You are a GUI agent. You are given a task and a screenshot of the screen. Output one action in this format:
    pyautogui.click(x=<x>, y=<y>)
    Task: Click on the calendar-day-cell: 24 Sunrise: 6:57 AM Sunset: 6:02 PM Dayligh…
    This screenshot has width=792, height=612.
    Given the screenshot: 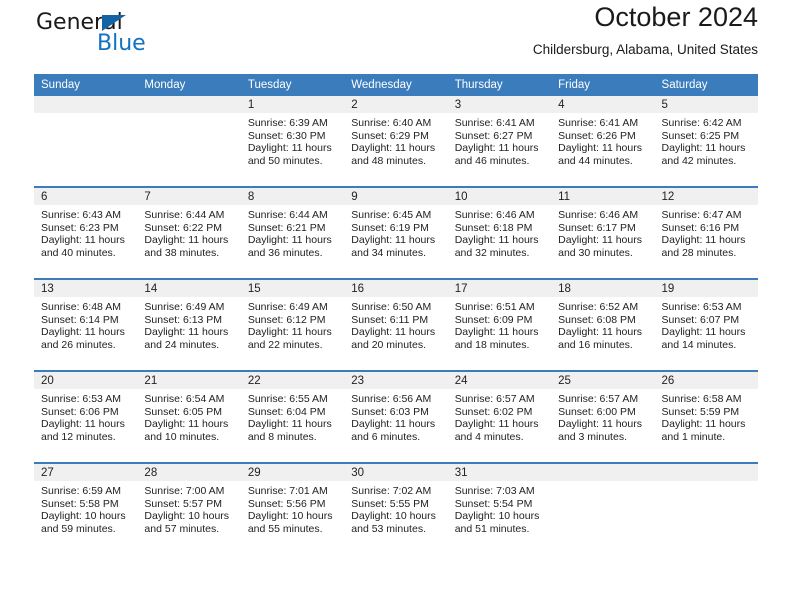 What is the action you would take?
    pyautogui.click(x=499, y=416)
    